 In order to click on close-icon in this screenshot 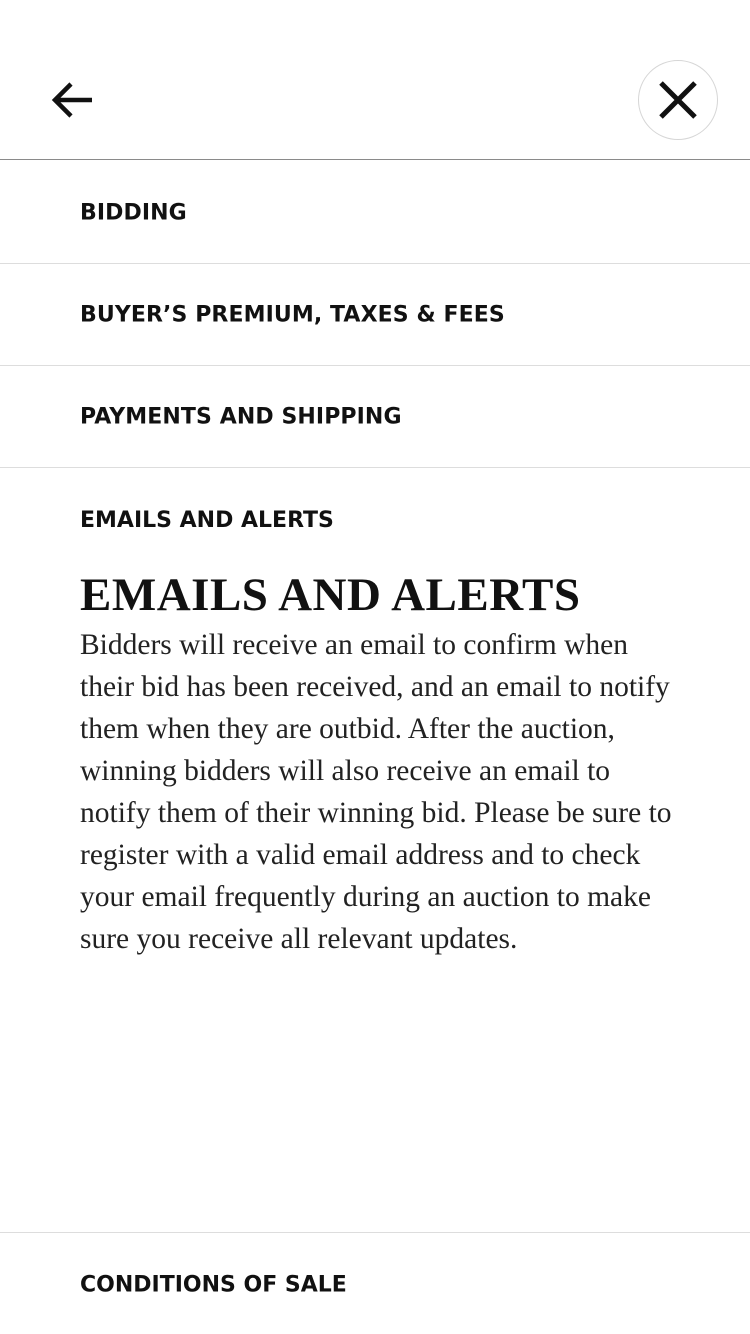, I will do `click(678, 100)`.